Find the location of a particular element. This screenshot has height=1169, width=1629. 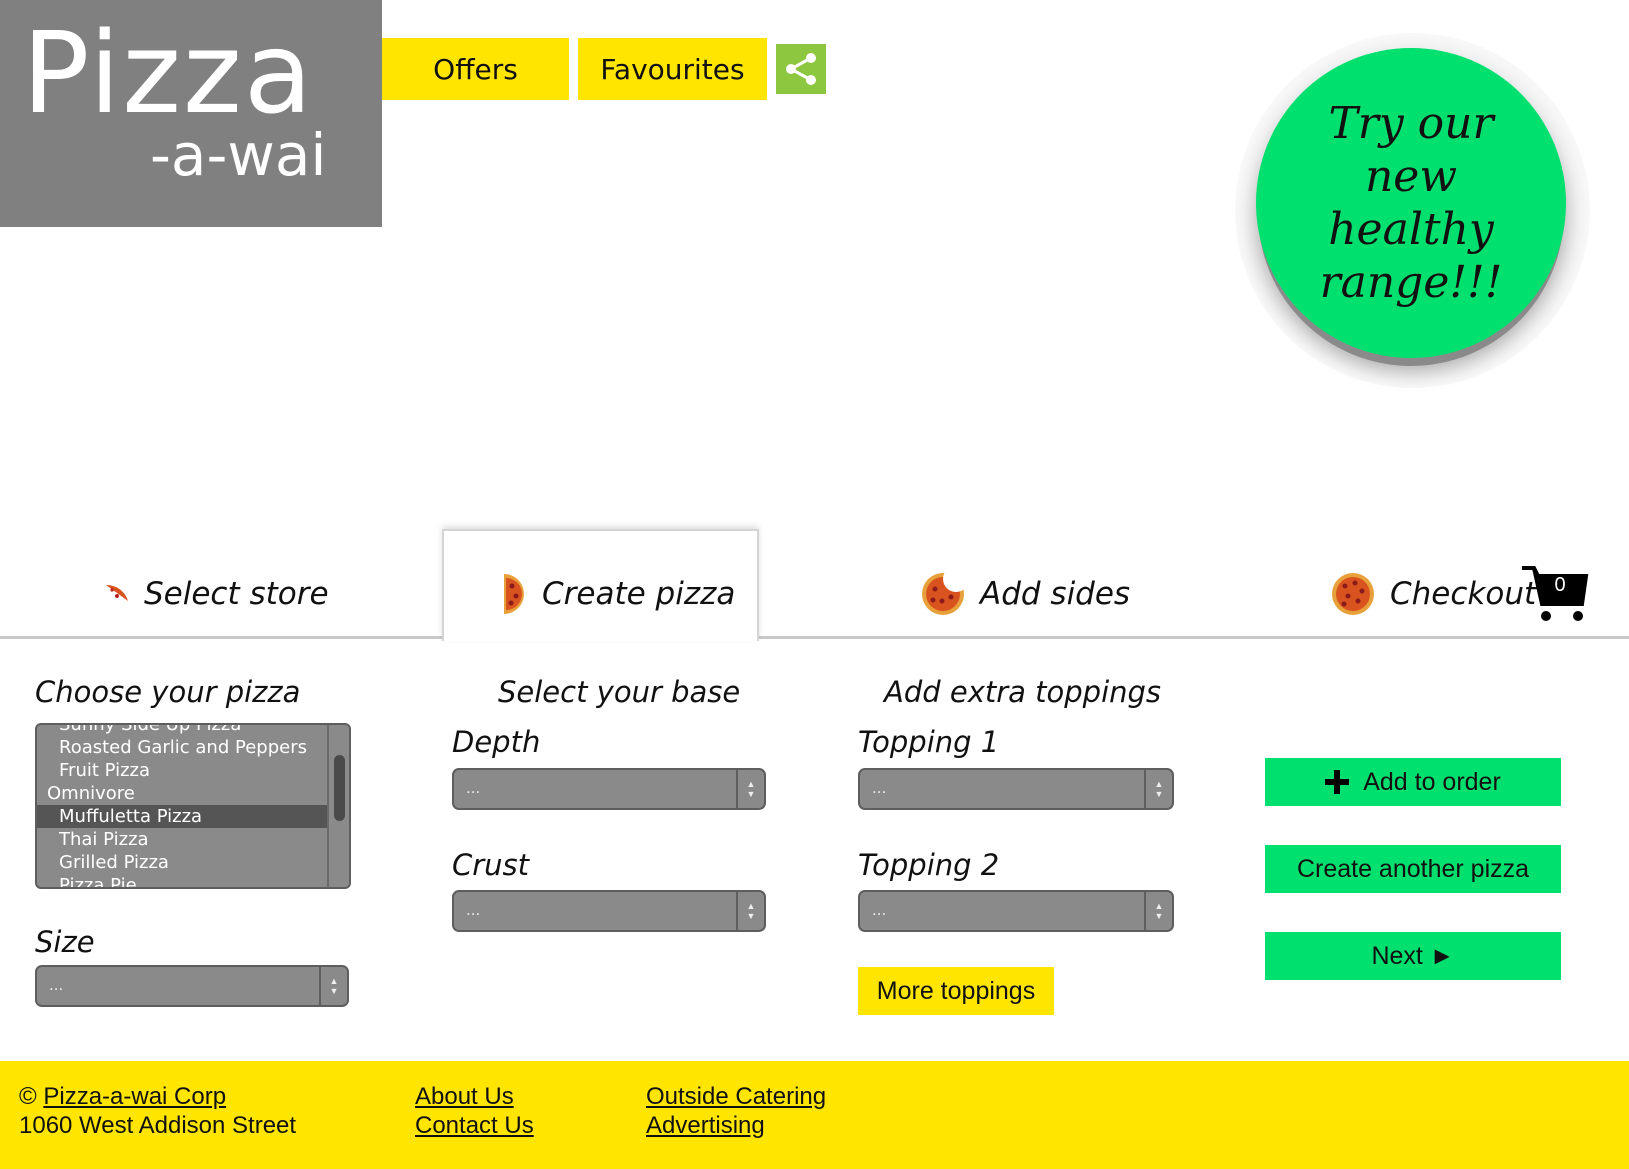

list-item-selected: Muffuletta Pizza is located at coordinates (193, 816).